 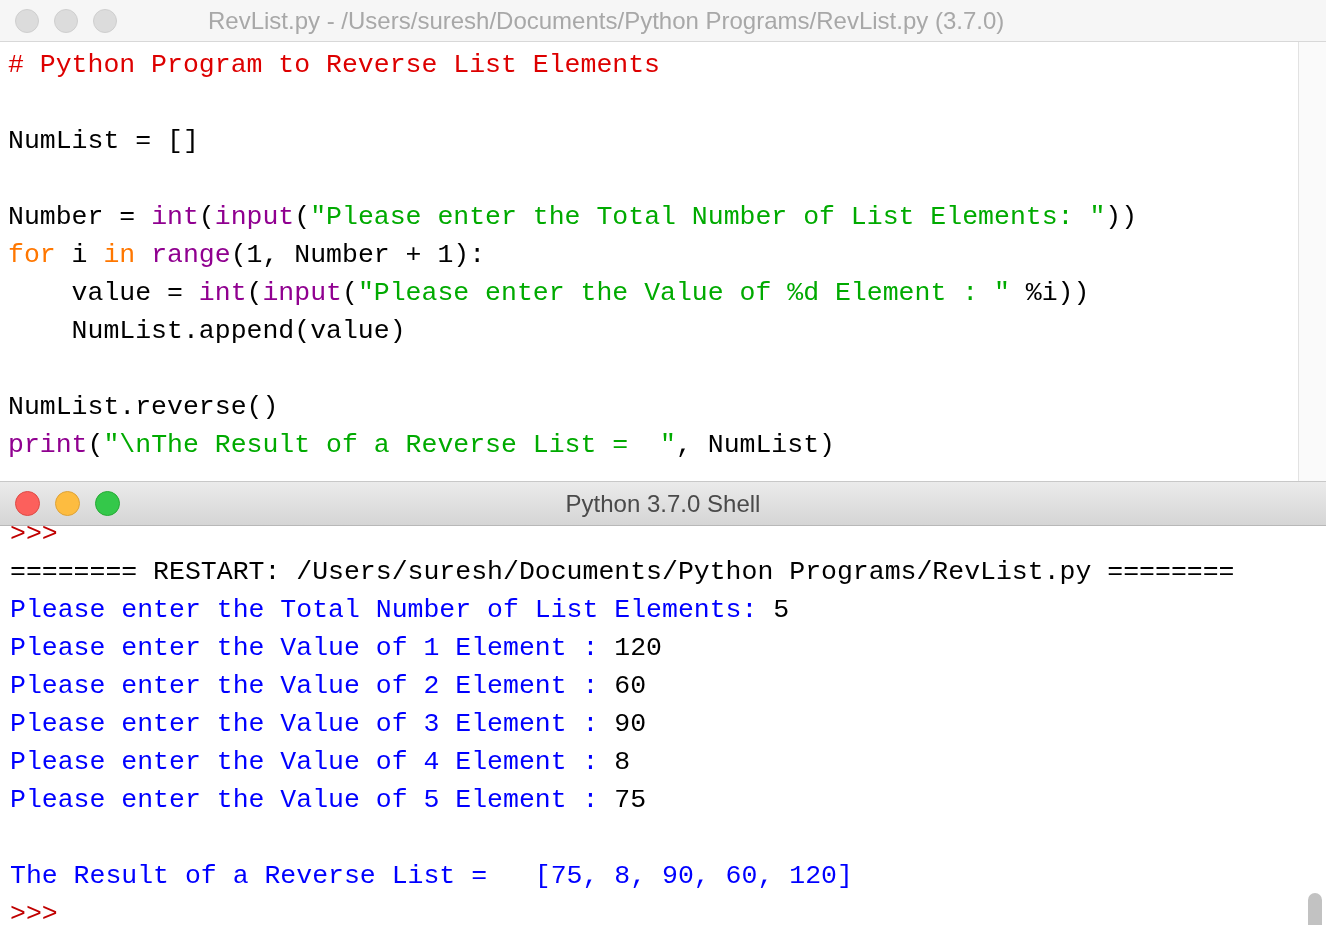 I want to click on window-title: RevList.py - /Users/suresh/Documents/Python Programs/RevList.py (3.7.0), so click(x=606, y=20).